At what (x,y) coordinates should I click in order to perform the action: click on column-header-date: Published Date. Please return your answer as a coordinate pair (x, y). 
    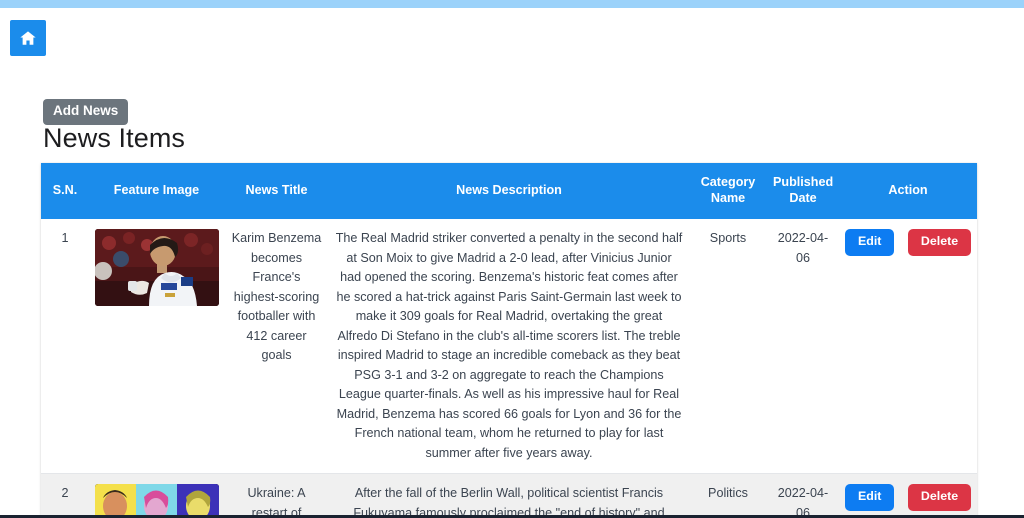
    Looking at the image, I should click on (803, 191).